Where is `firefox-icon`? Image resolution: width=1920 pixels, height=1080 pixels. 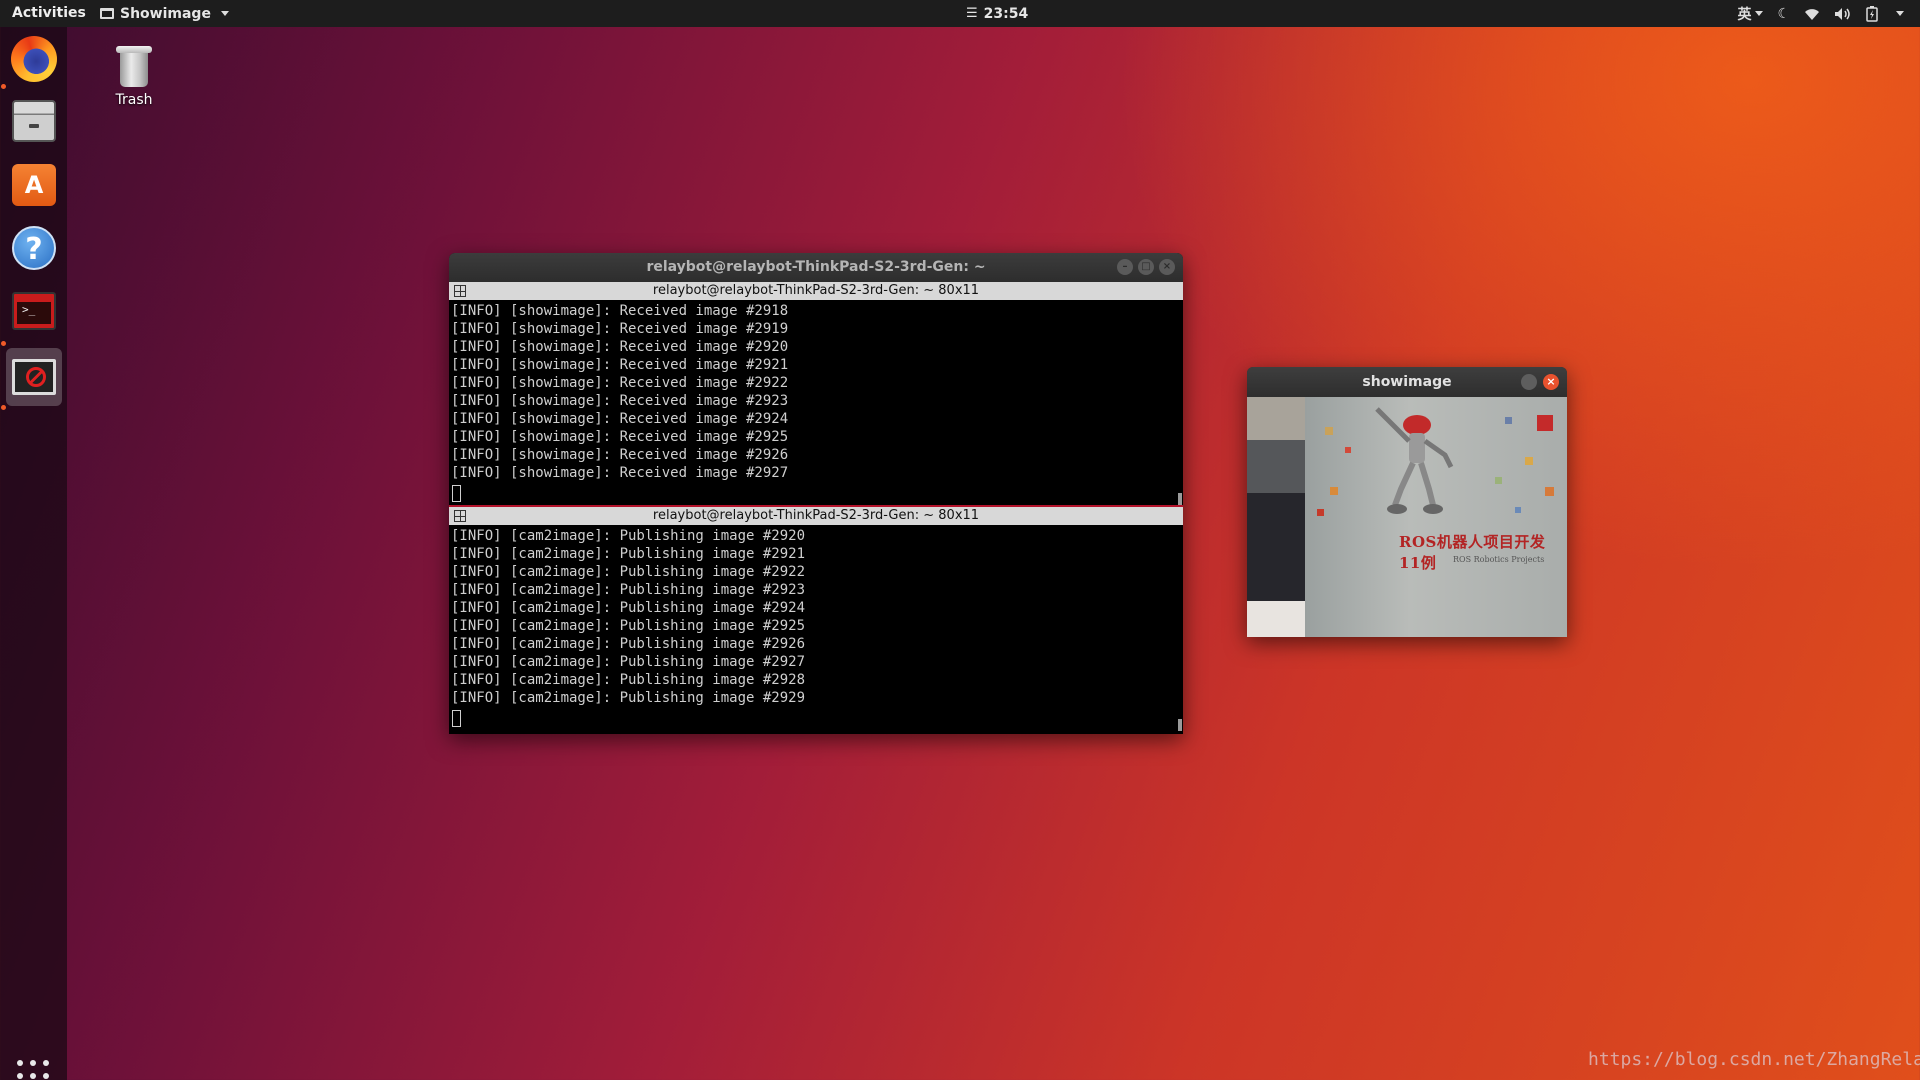 firefox-icon is located at coordinates (34, 59).